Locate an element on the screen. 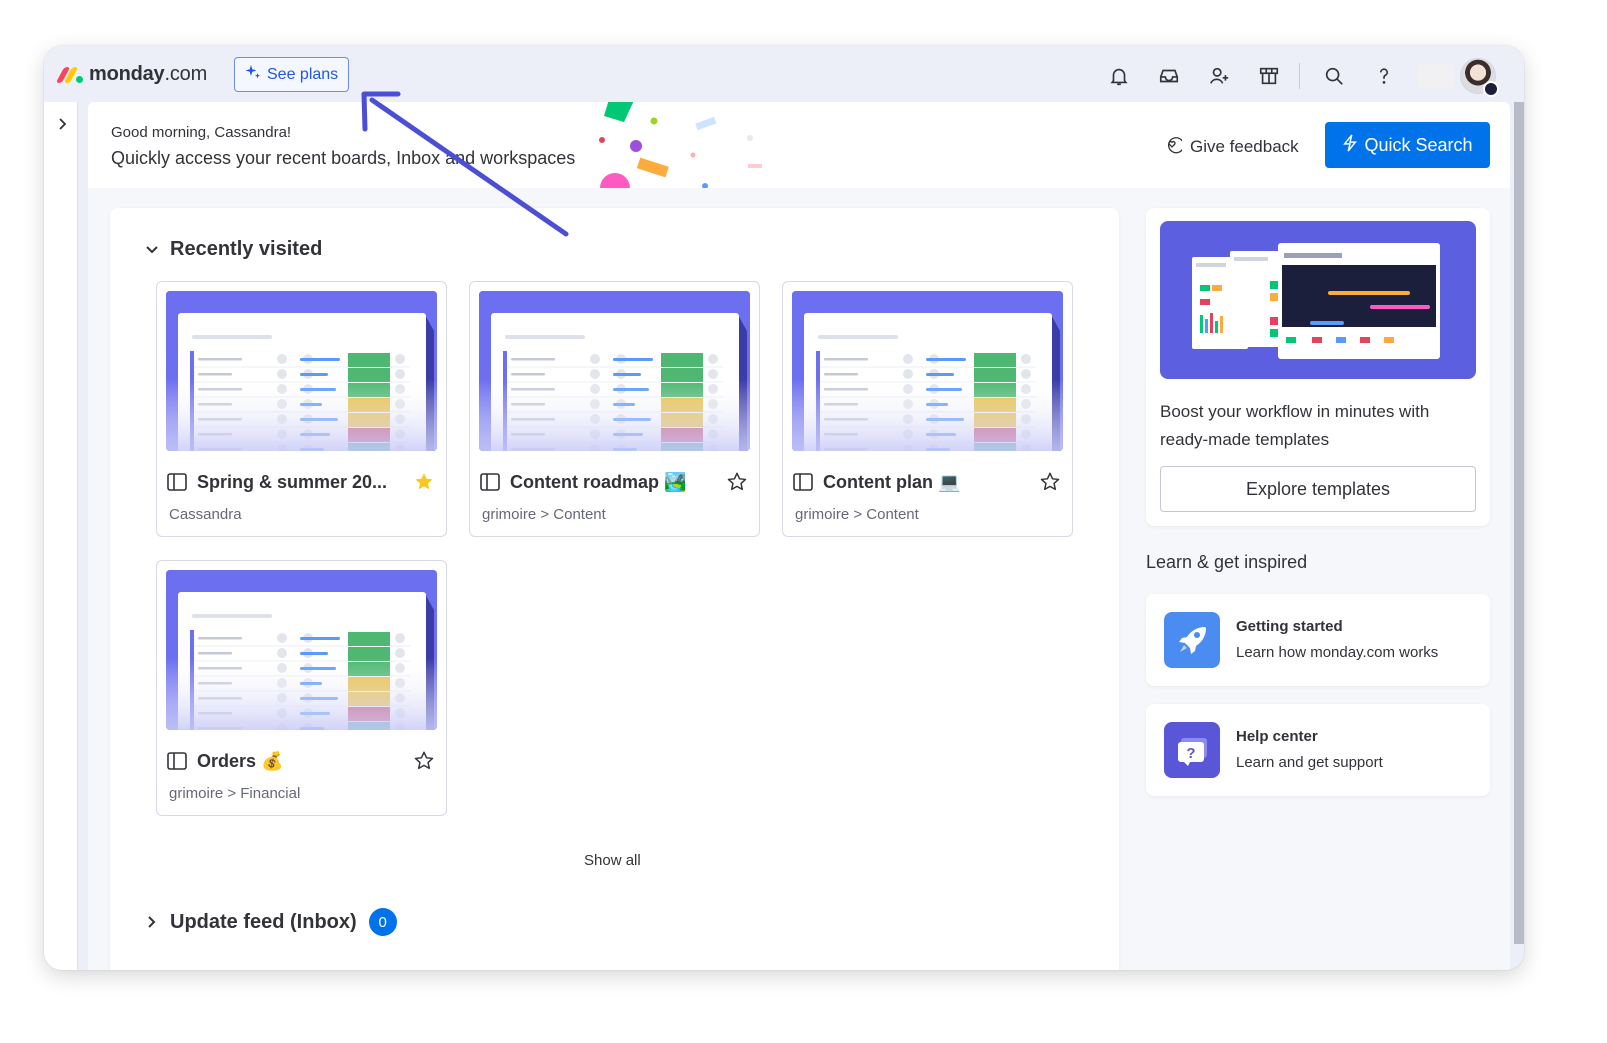  see-plans-label: See plans is located at coordinates (303, 74).